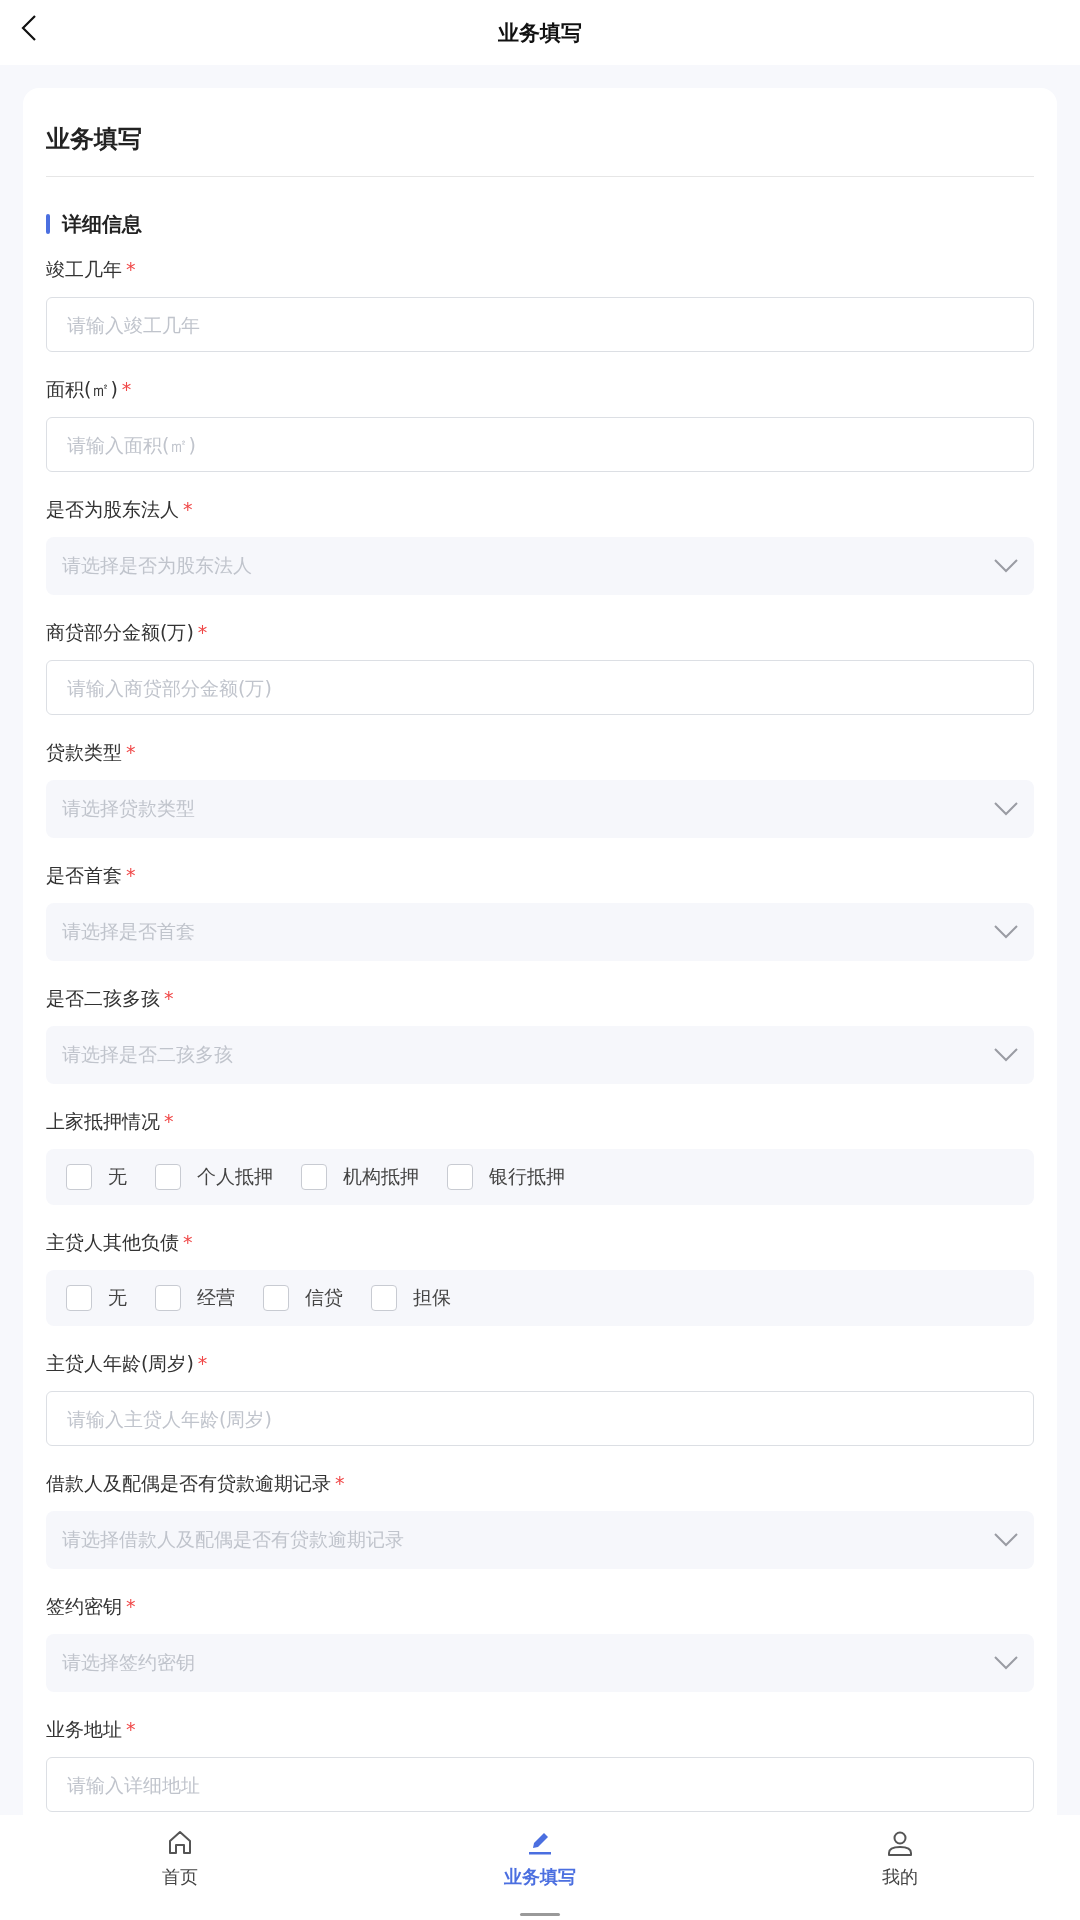 This screenshot has height=1920, width=1080. What do you see at coordinates (91, 269) in the screenshot?
I see `field-label: 竣工几年 *` at bounding box center [91, 269].